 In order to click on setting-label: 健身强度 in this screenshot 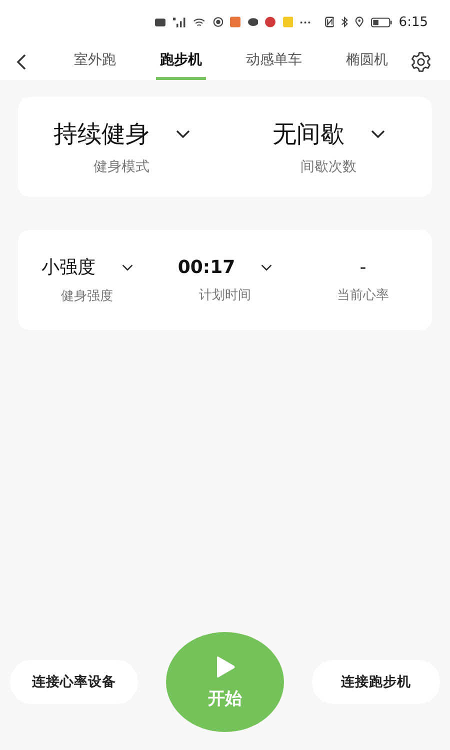, I will do `click(87, 296)`.